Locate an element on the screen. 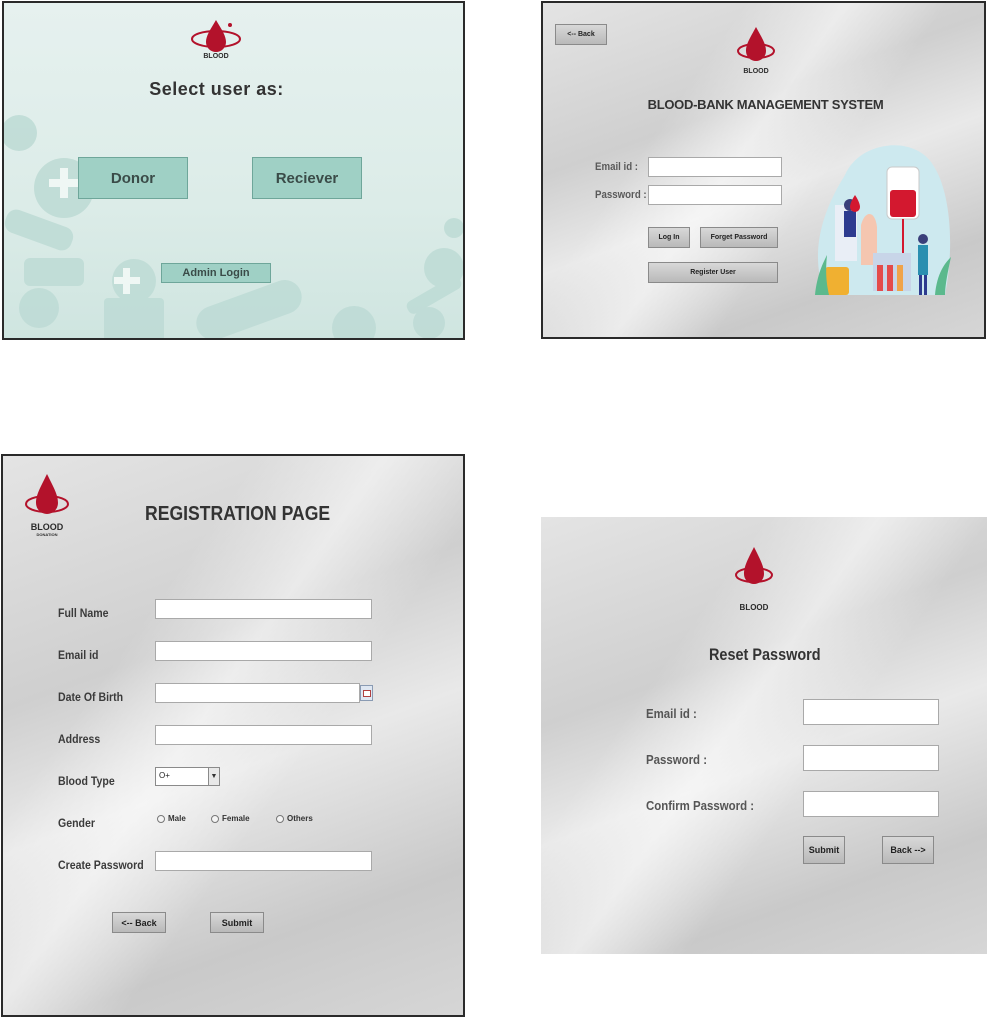 This screenshot has height=1019, width=987. create-password-label: Create Password is located at coordinates (101, 865).